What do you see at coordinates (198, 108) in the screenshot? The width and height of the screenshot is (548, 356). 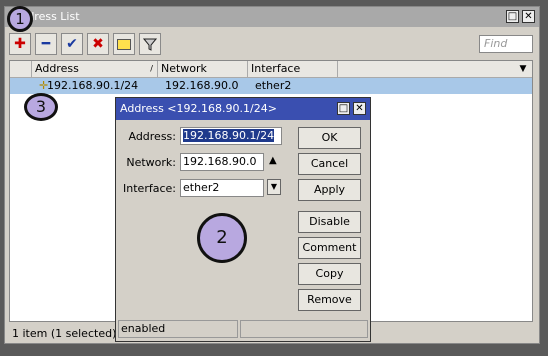 I see `dialog-title: Address <192.168.90.1/24>` at bounding box center [198, 108].